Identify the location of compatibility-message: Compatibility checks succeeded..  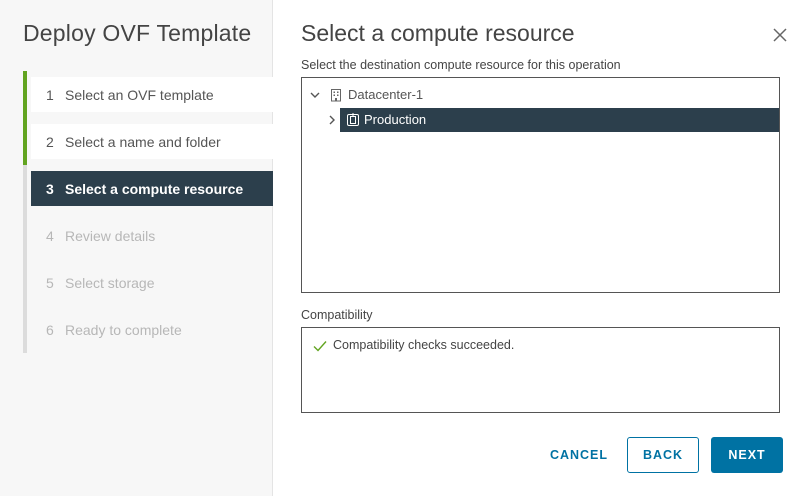
(424, 345).